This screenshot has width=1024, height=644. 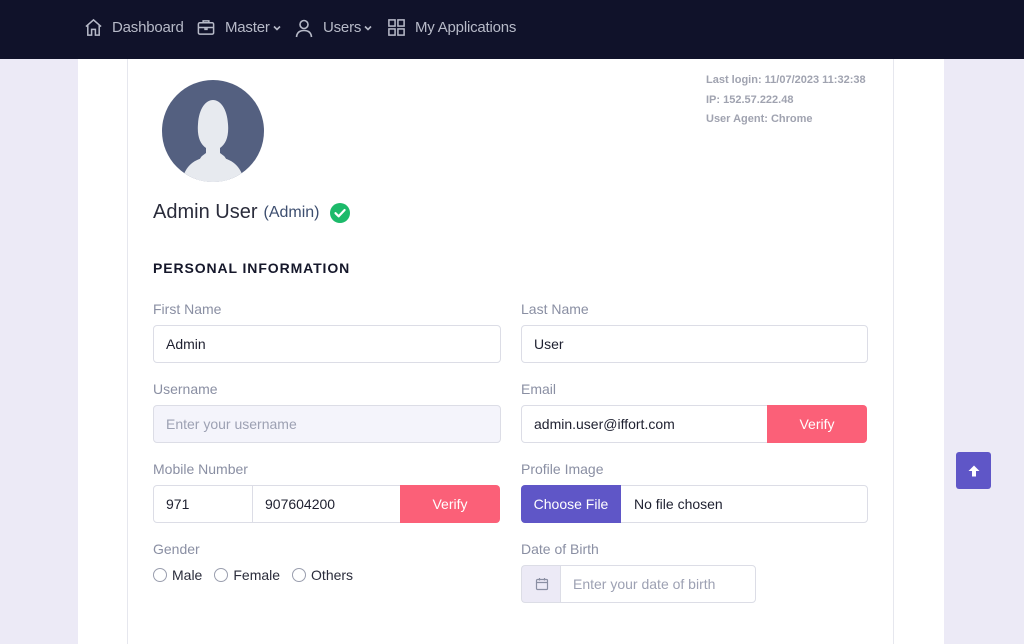 I want to click on top-navbar: Dashboard Master Users My Applications, so click(x=512, y=29).